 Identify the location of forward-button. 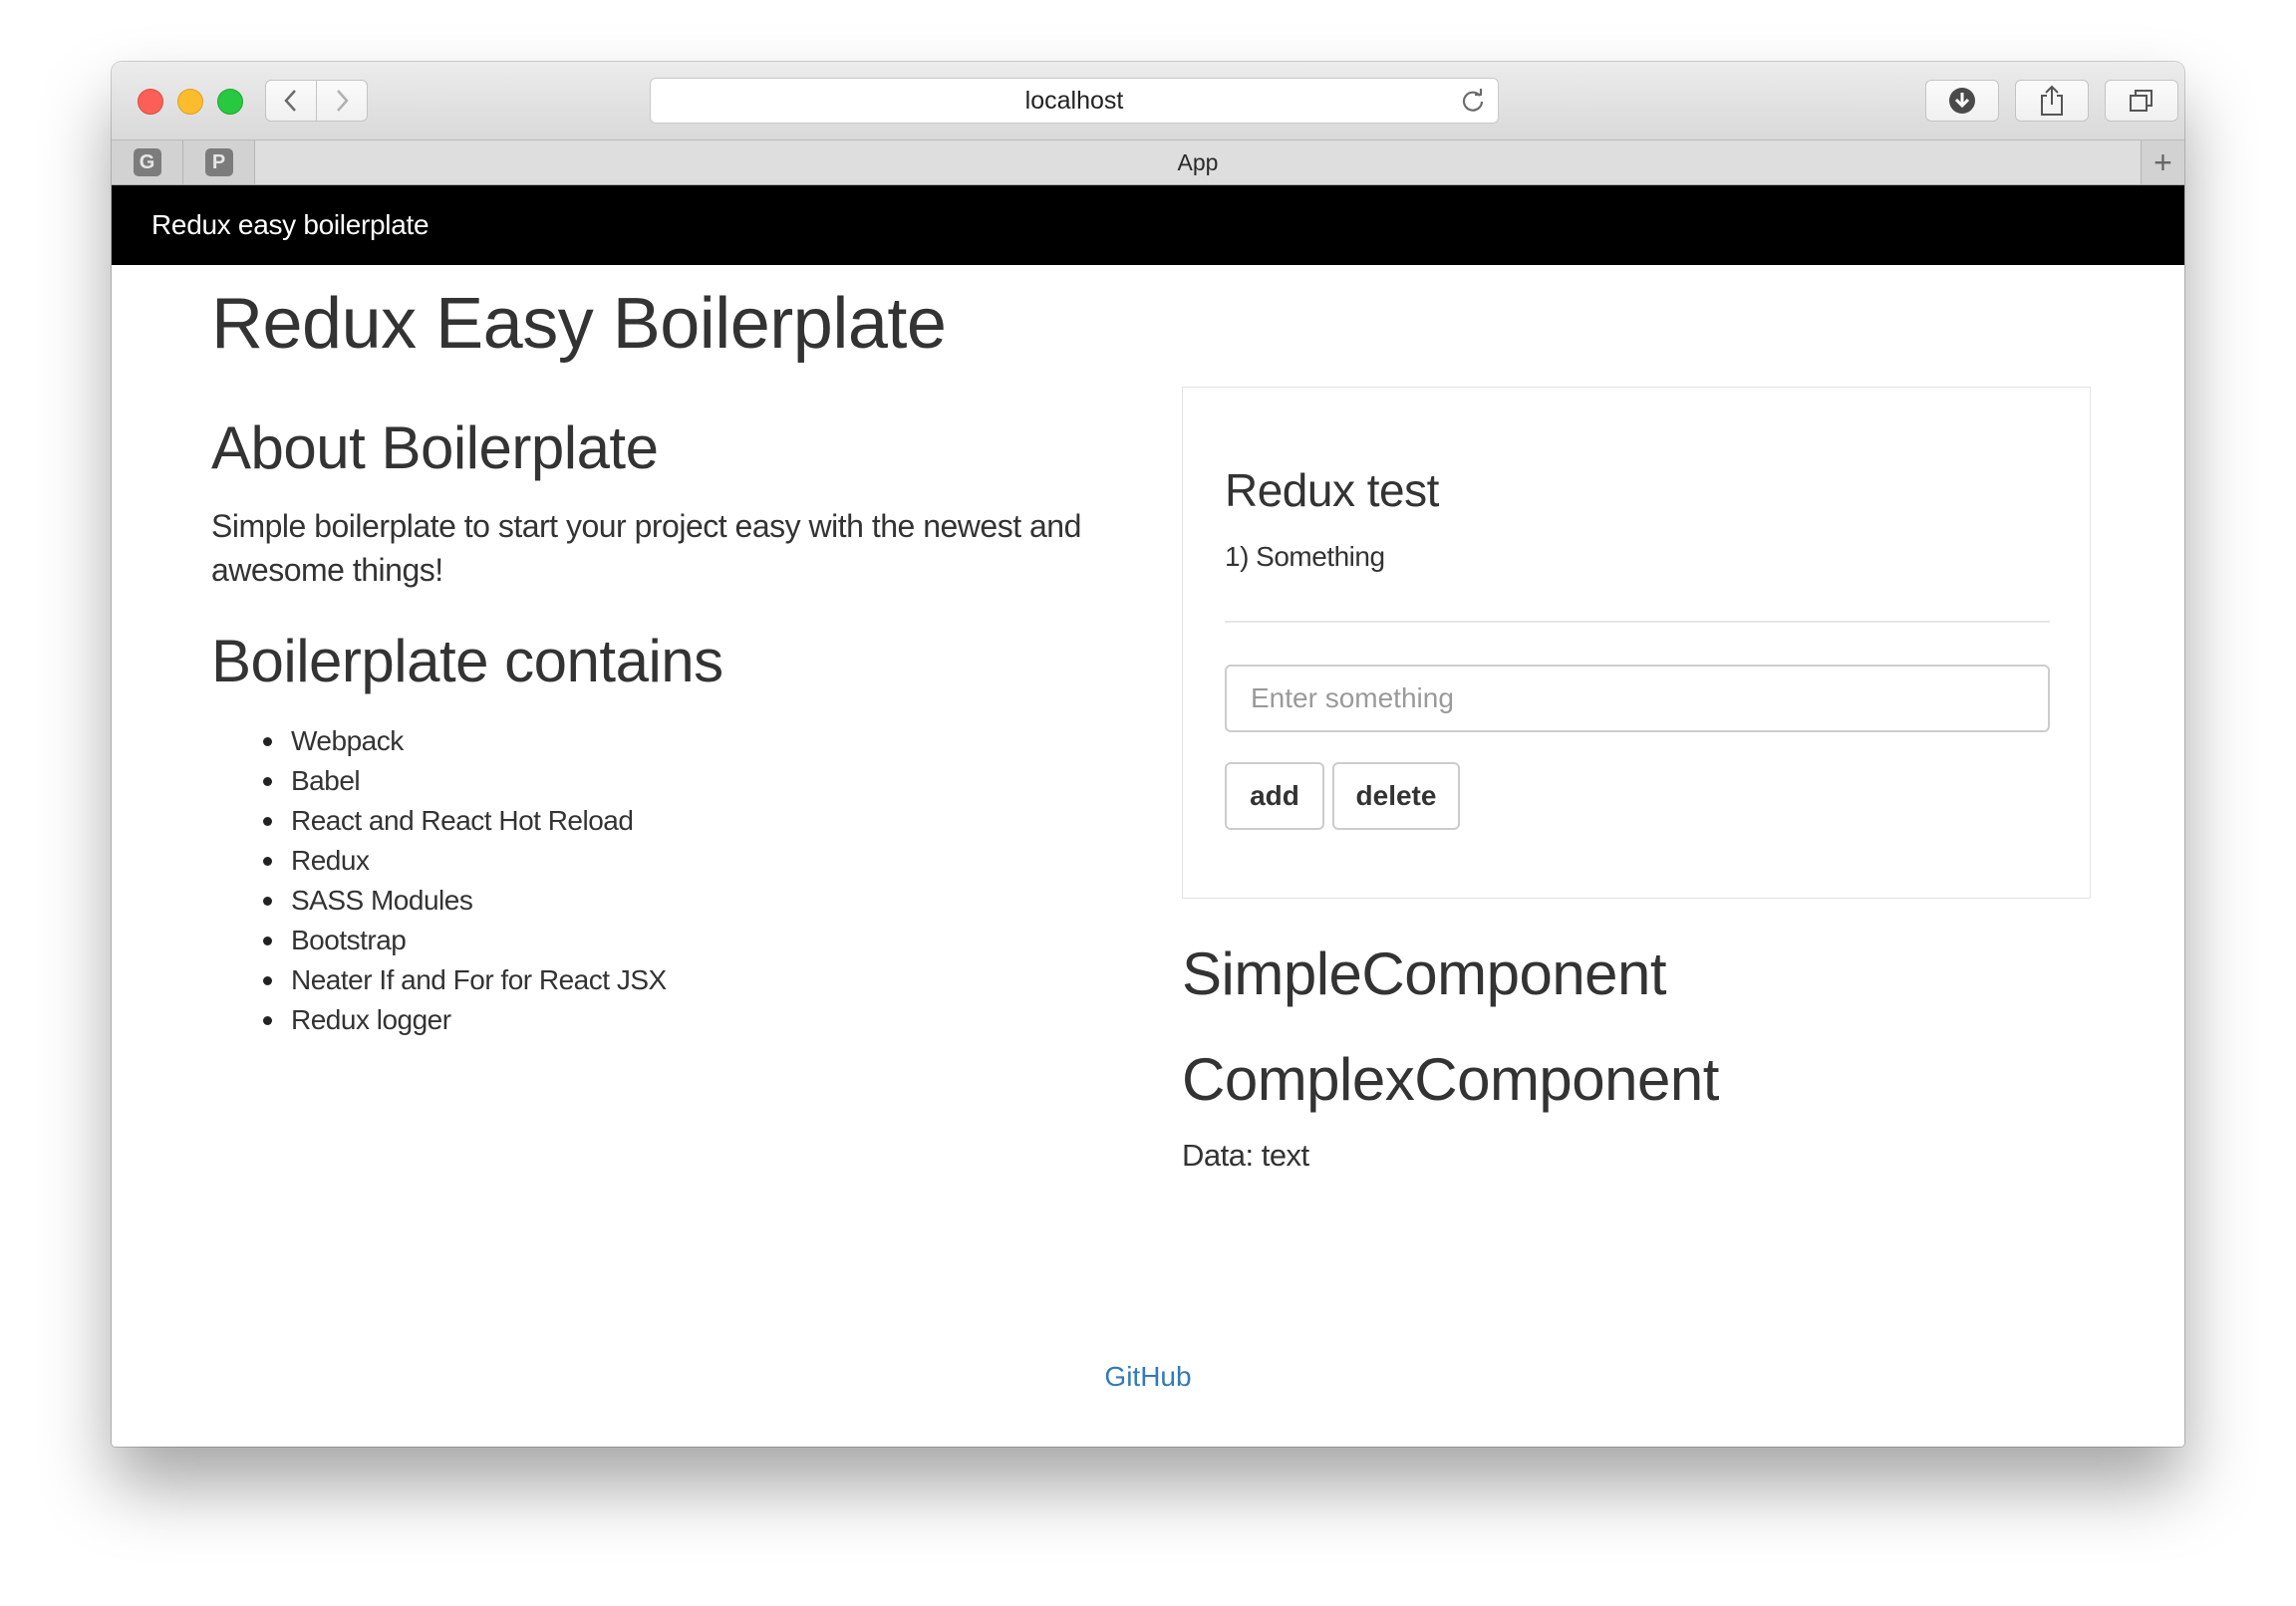
(342, 101).